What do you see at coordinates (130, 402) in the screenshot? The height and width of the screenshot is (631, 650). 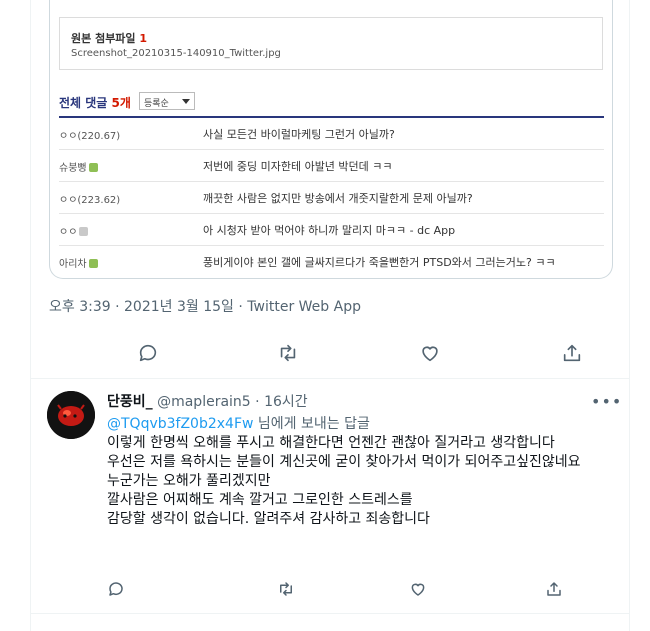 I see `reply-display-name: 단풍비_` at bounding box center [130, 402].